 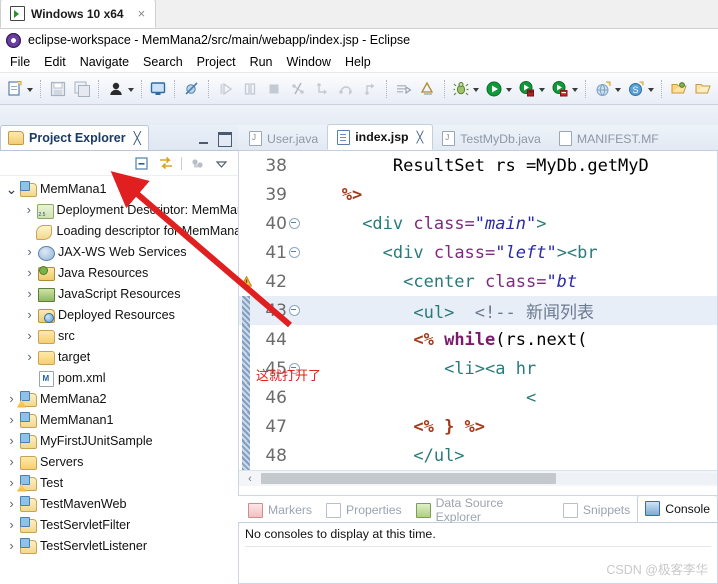 I want to click on step-into-icon, so click(x=322, y=89).